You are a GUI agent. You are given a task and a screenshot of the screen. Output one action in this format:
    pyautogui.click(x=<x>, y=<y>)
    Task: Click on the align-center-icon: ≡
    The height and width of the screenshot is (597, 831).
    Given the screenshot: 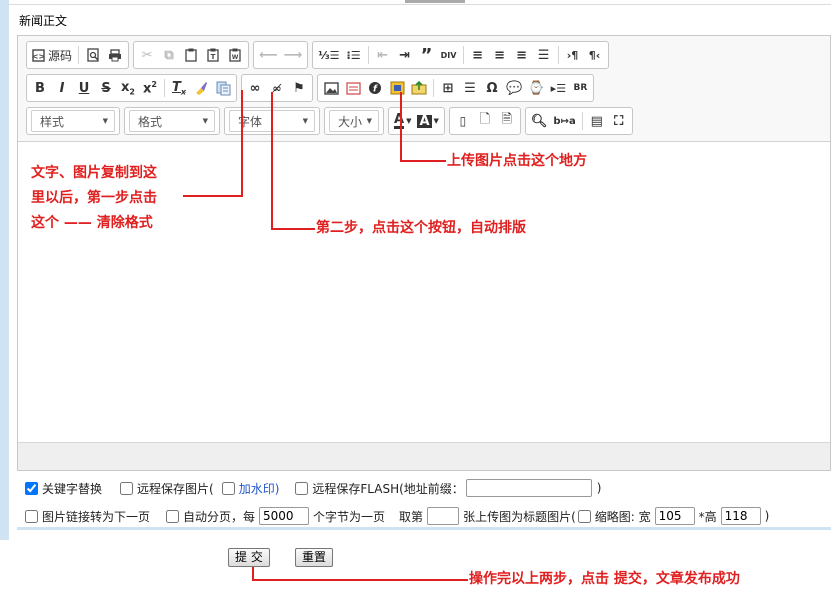 What is the action you would take?
    pyautogui.click(x=499, y=55)
    